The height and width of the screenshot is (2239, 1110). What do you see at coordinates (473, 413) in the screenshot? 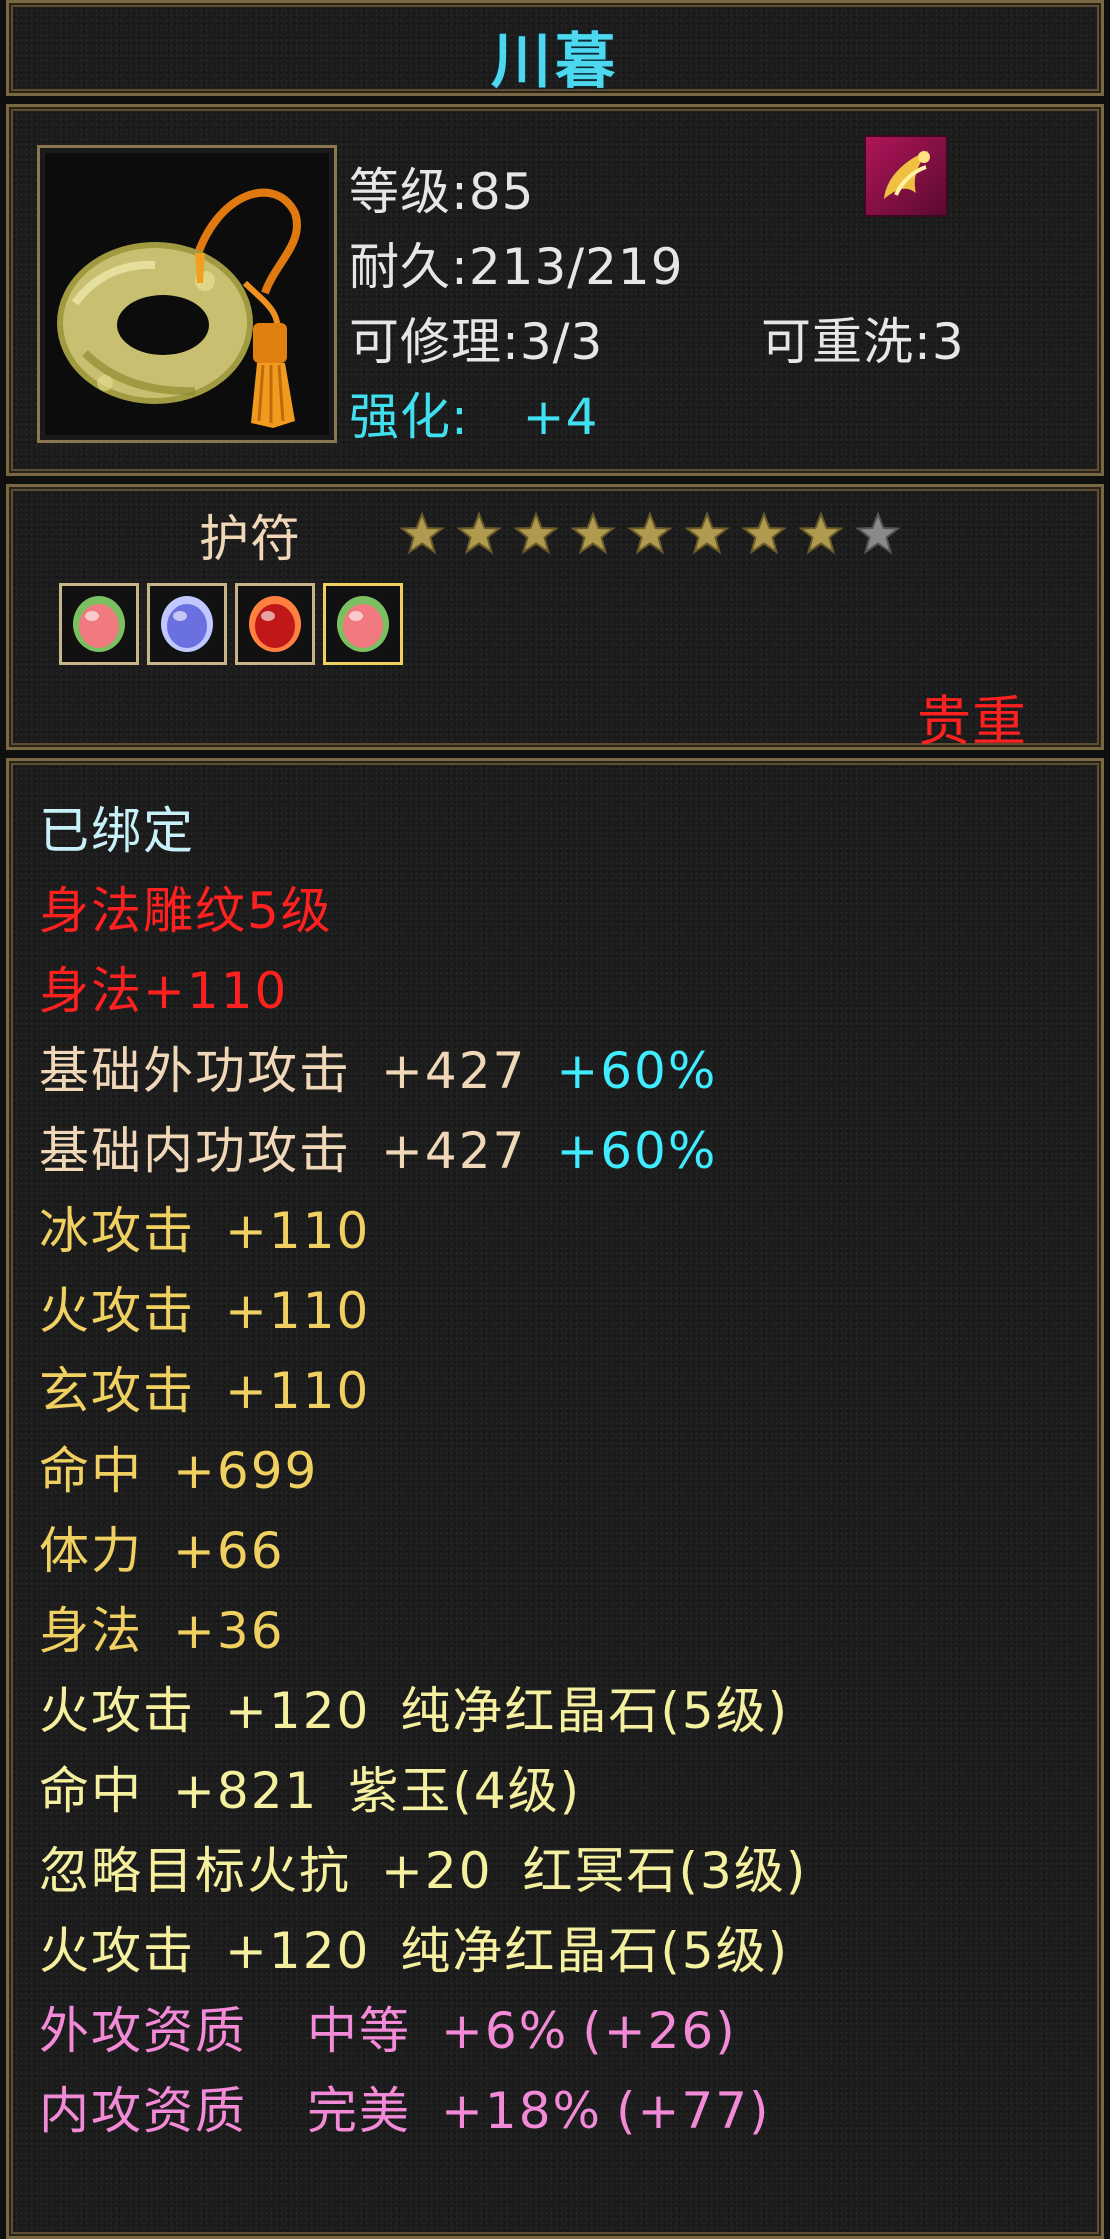
I see `enhance-row: 强化: +4` at bounding box center [473, 413].